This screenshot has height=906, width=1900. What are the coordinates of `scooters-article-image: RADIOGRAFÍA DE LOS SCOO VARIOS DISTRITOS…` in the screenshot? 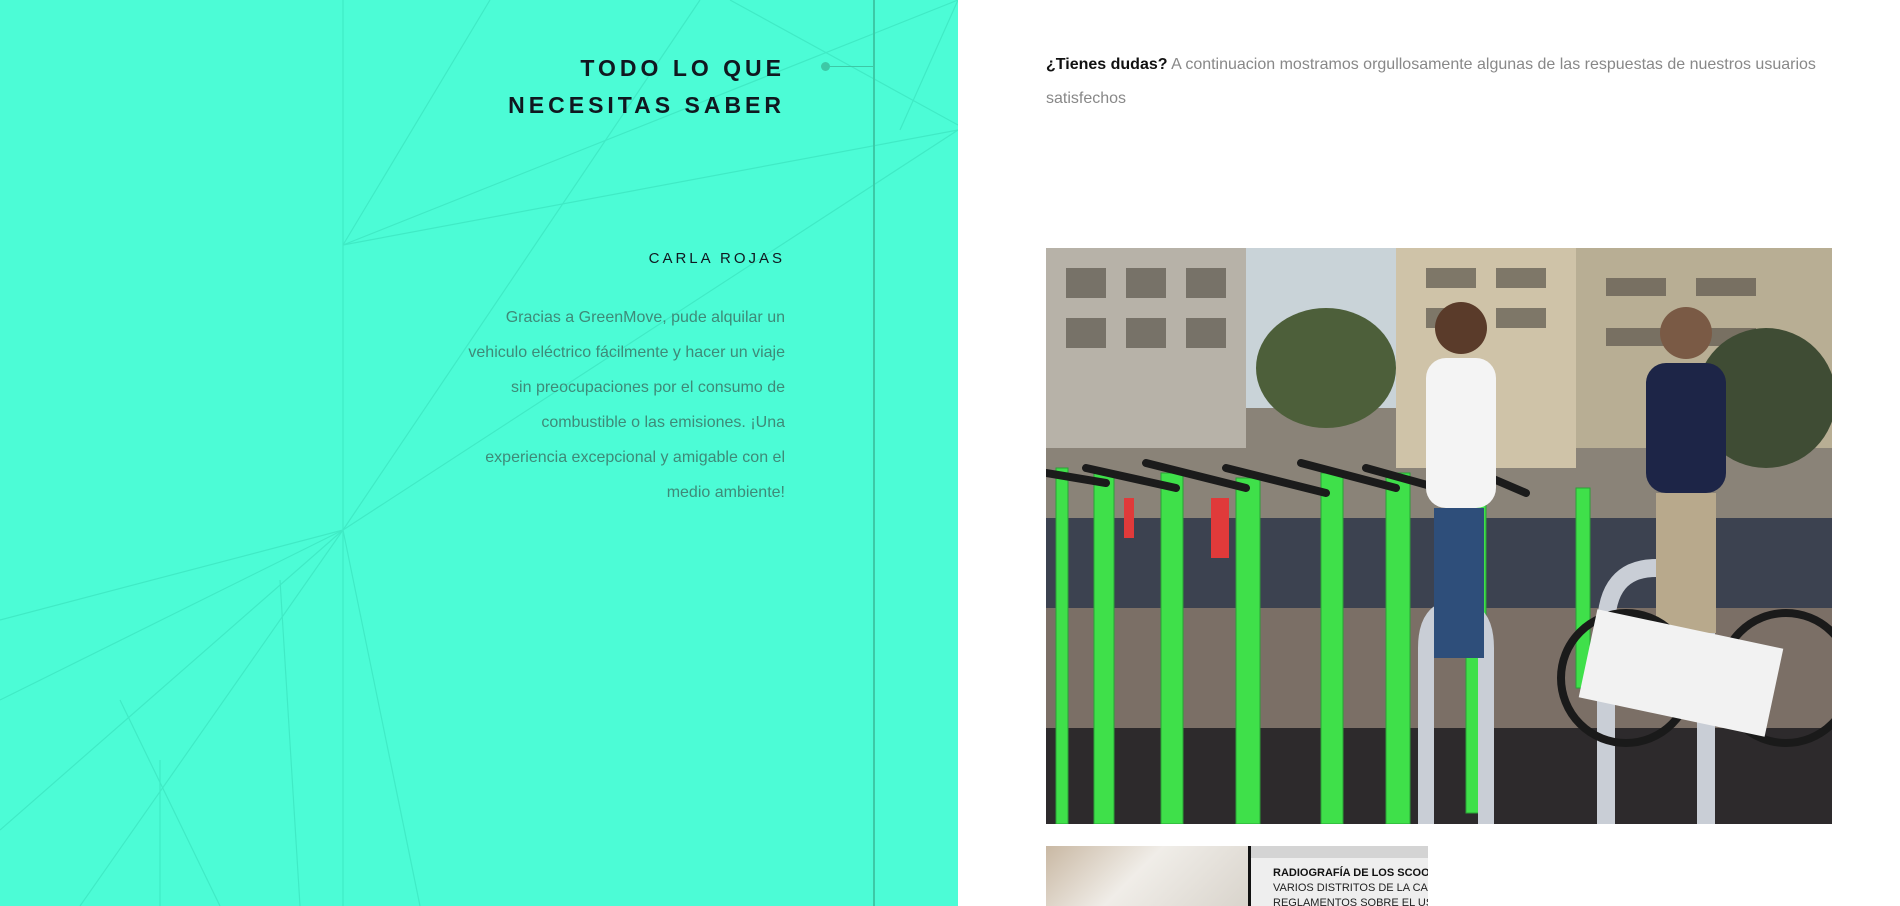 It's located at (1237, 876).